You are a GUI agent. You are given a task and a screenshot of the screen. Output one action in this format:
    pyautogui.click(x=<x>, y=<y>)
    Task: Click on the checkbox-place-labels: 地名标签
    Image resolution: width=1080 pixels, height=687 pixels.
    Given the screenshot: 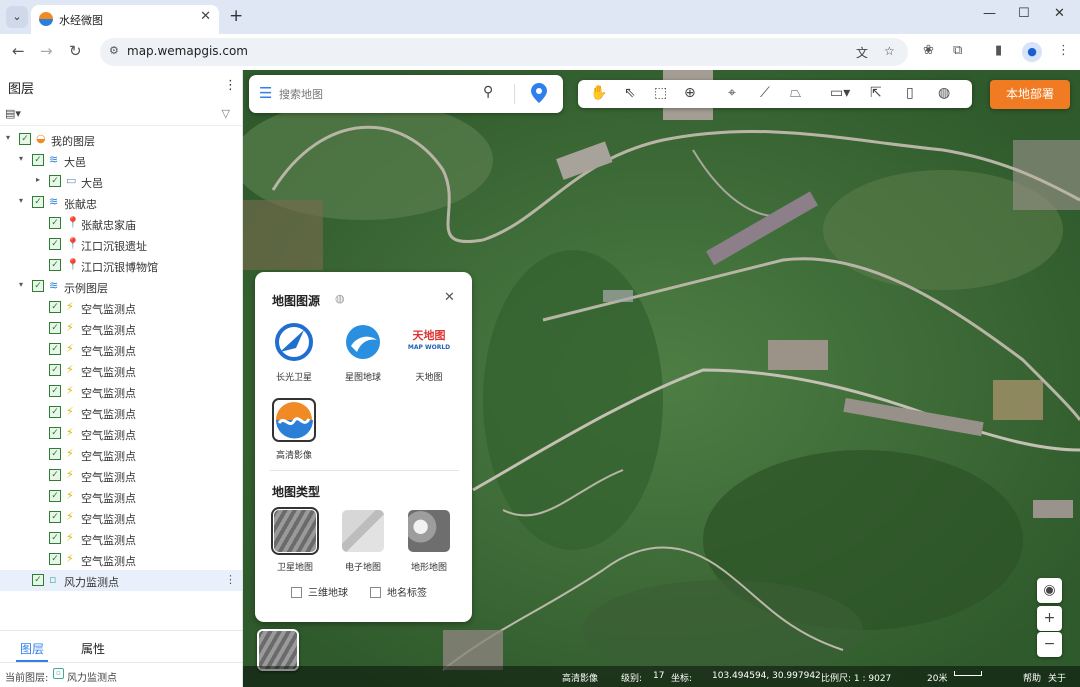 What is the action you would take?
    pyautogui.click(x=398, y=591)
    